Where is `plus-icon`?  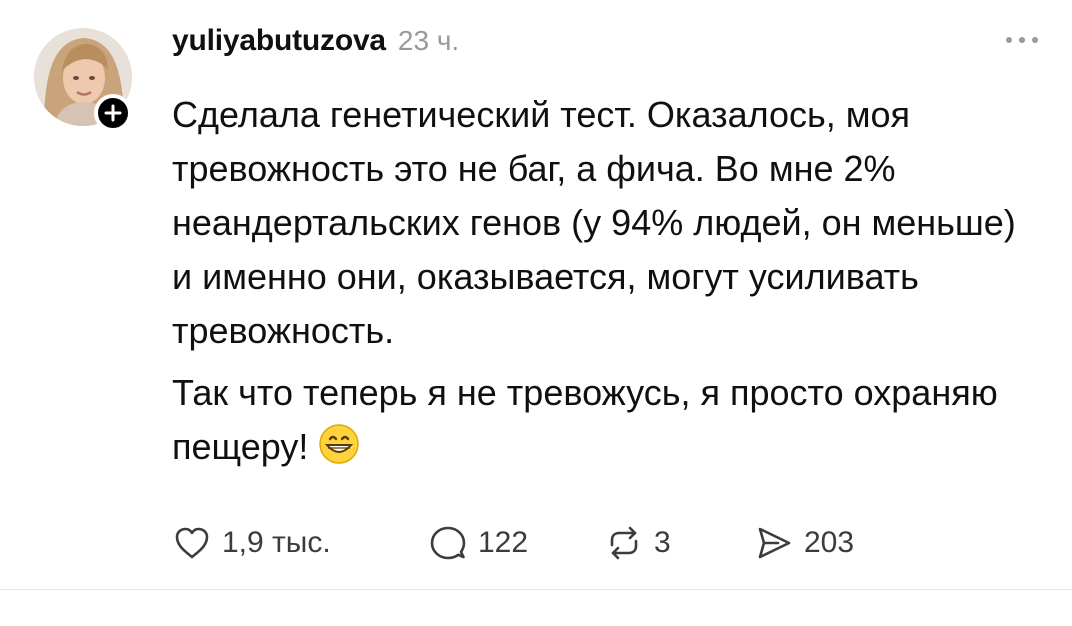
plus-icon is located at coordinates (113, 113).